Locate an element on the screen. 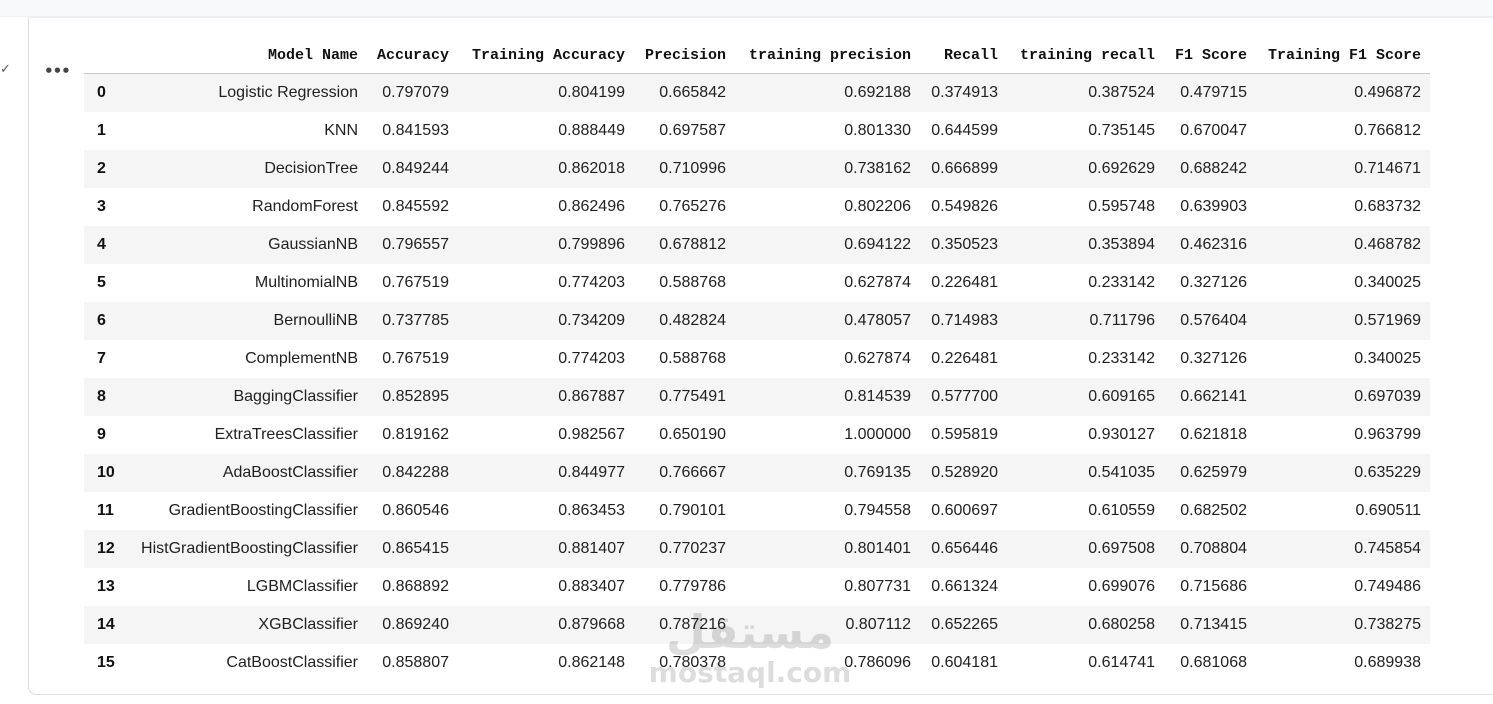 The height and width of the screenshot is (704, 1493). metric-cell: 0.462316 is located at coordinates (1210, 245).